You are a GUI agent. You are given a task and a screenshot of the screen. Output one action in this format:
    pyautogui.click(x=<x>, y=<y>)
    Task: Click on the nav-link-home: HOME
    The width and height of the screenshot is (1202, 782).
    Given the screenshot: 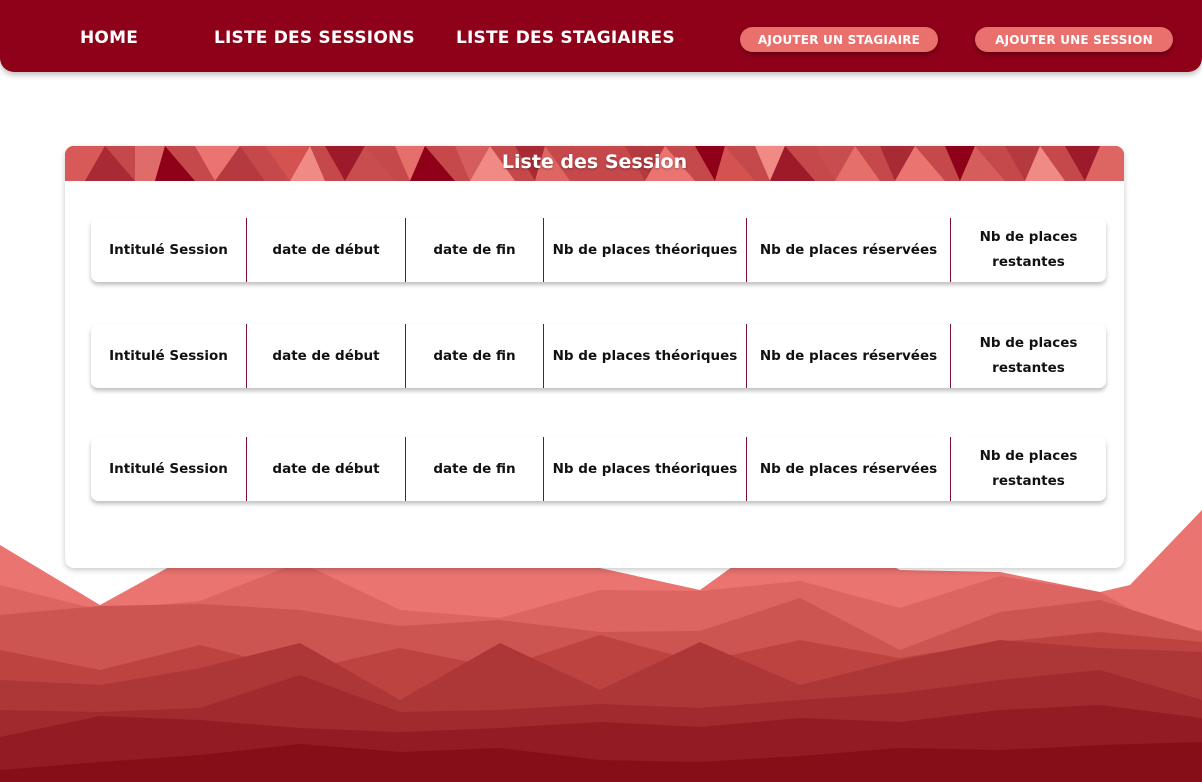 What is the action you would take?
    pyautogui.click(x=109, y=38)
    